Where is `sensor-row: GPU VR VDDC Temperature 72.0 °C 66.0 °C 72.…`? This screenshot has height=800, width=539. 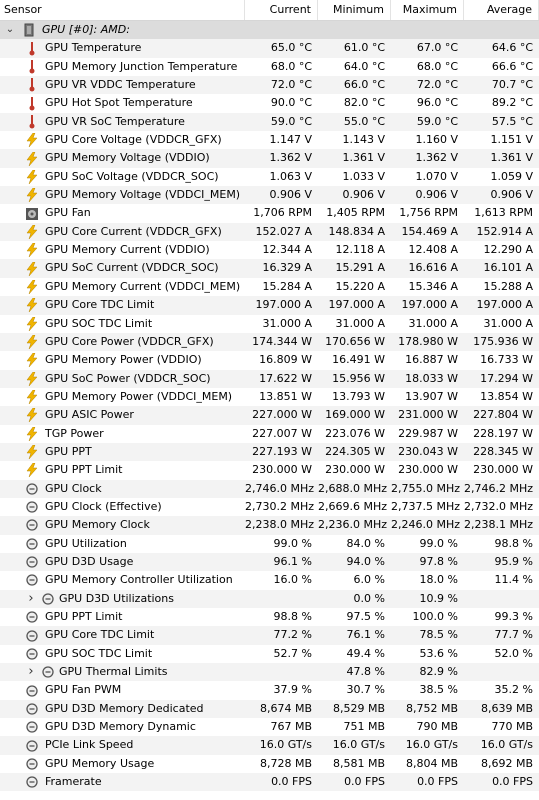 sensor-row: GPU VR VDDC Temperature 72.0 °C 66.0 °C 72.… is located at coordinates (269, 85).